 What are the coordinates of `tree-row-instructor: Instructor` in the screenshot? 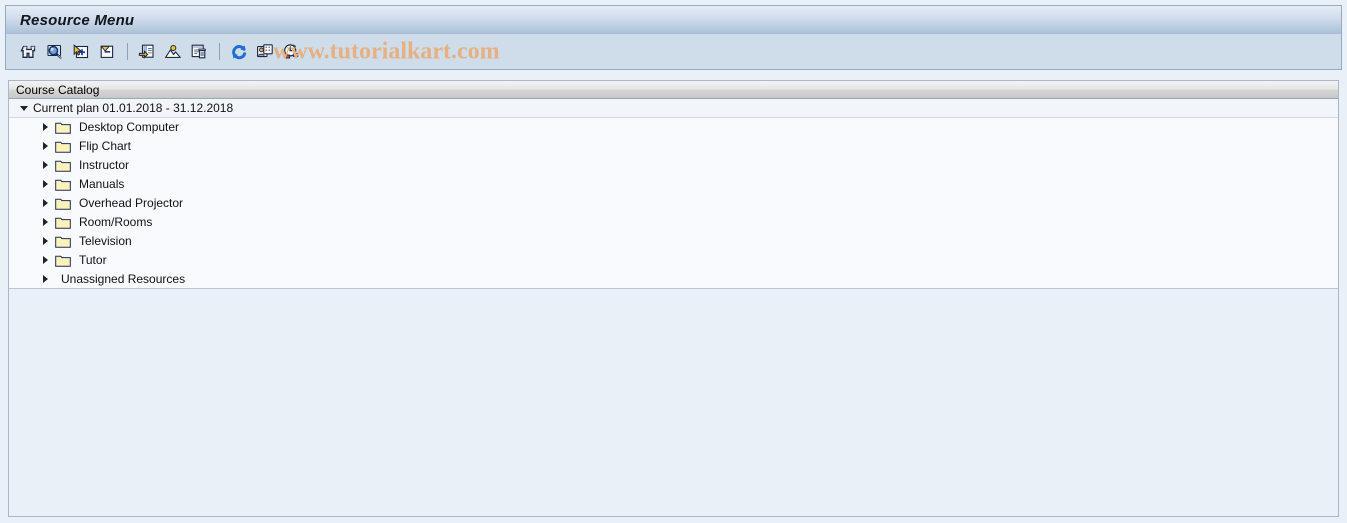 It's located at (673, 165).